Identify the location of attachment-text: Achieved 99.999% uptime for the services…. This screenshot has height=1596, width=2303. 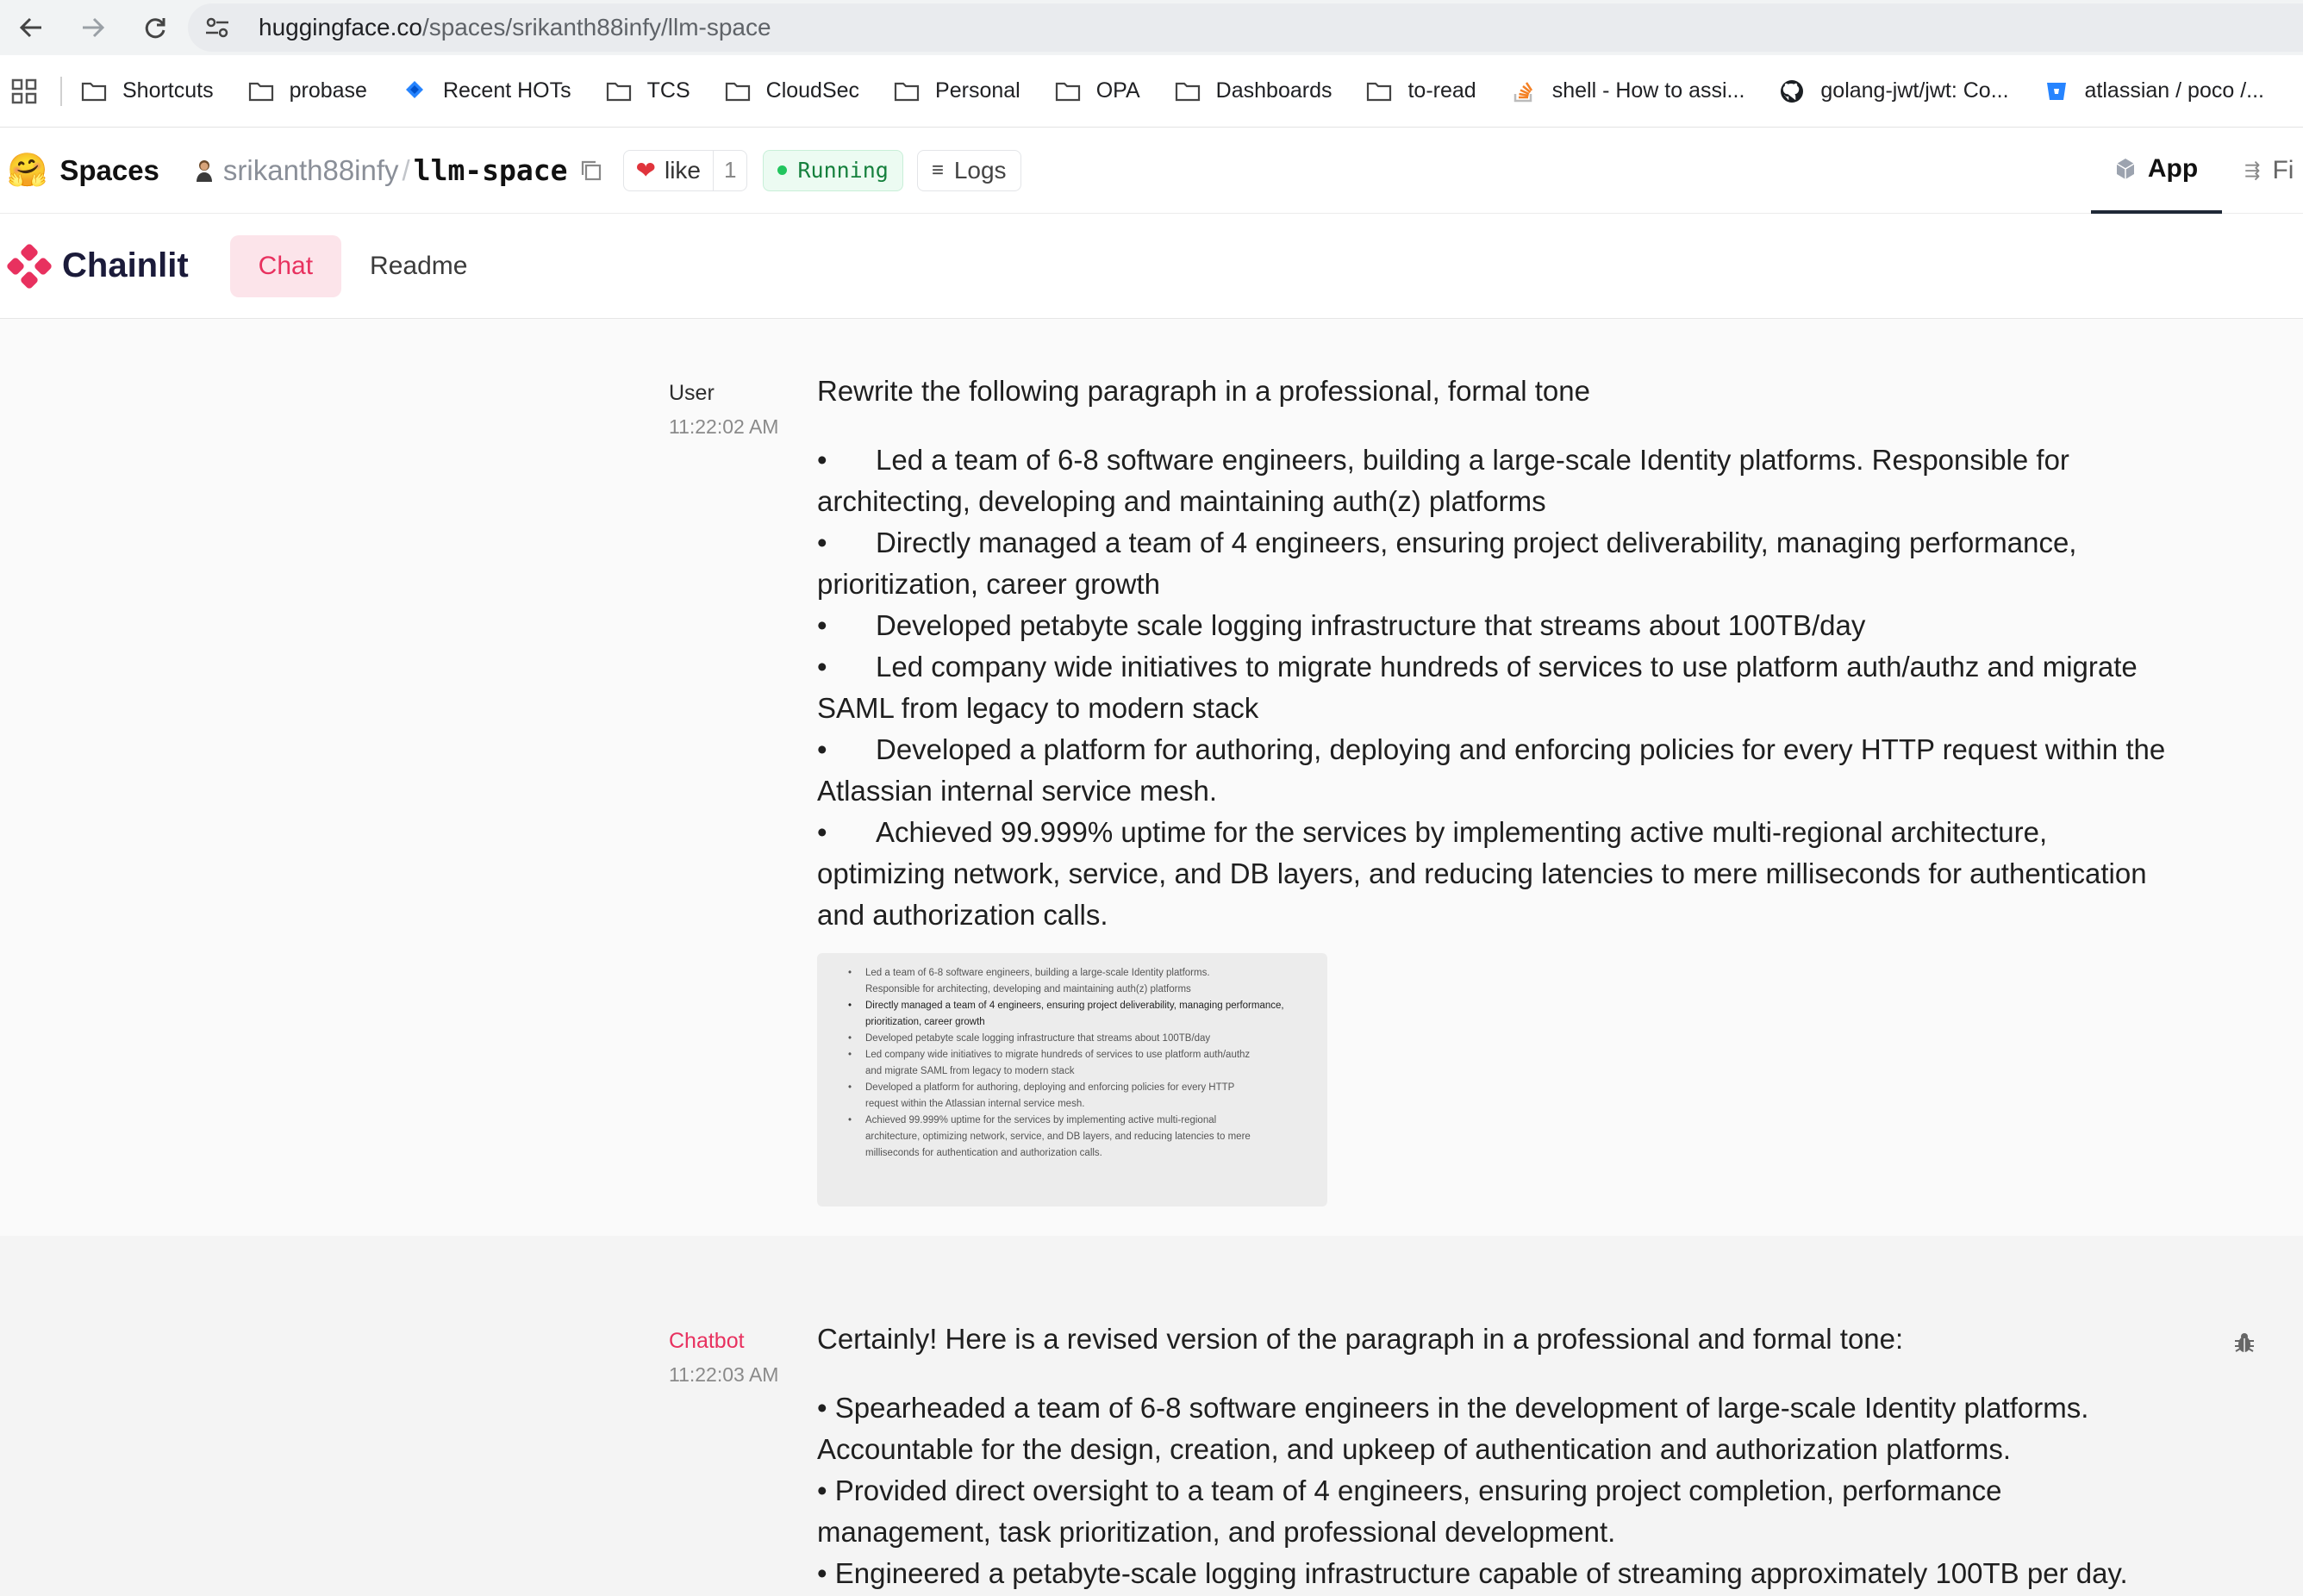
(1041, 1120).